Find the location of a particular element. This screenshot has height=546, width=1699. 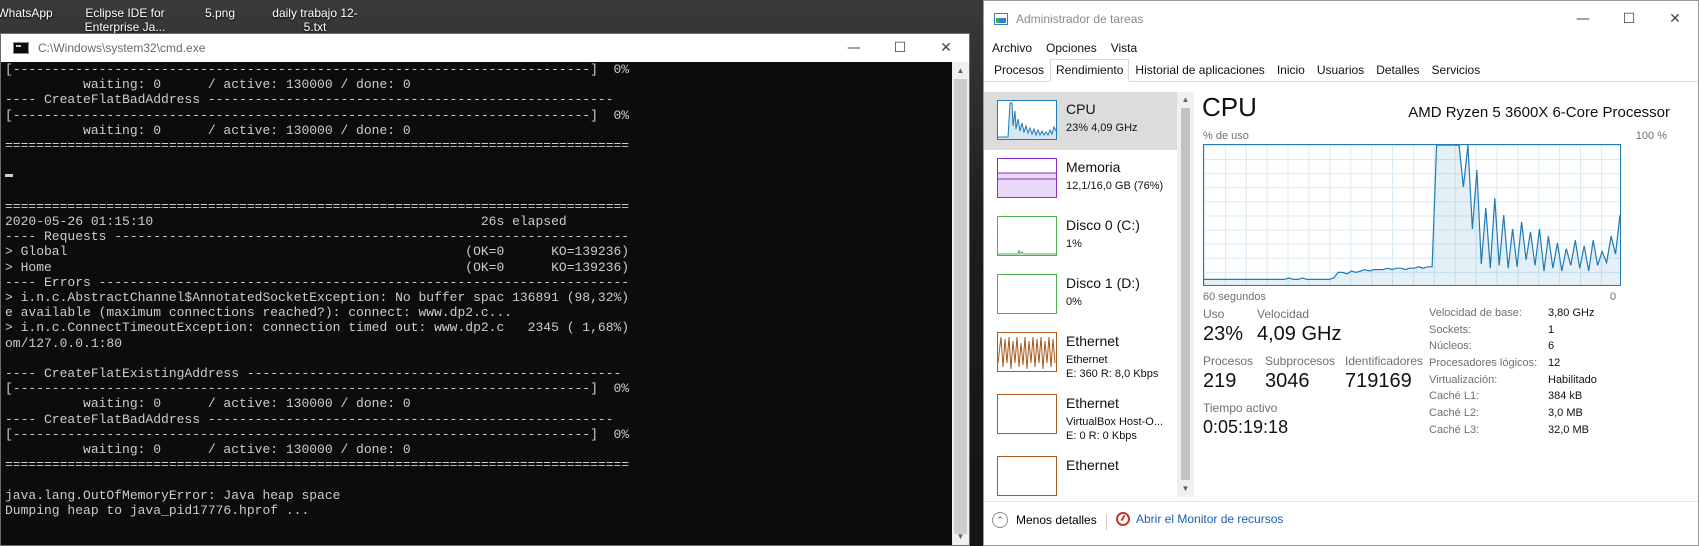

resource-item-ethernet-3: Ethernet is located at coordinates (1080, 472).